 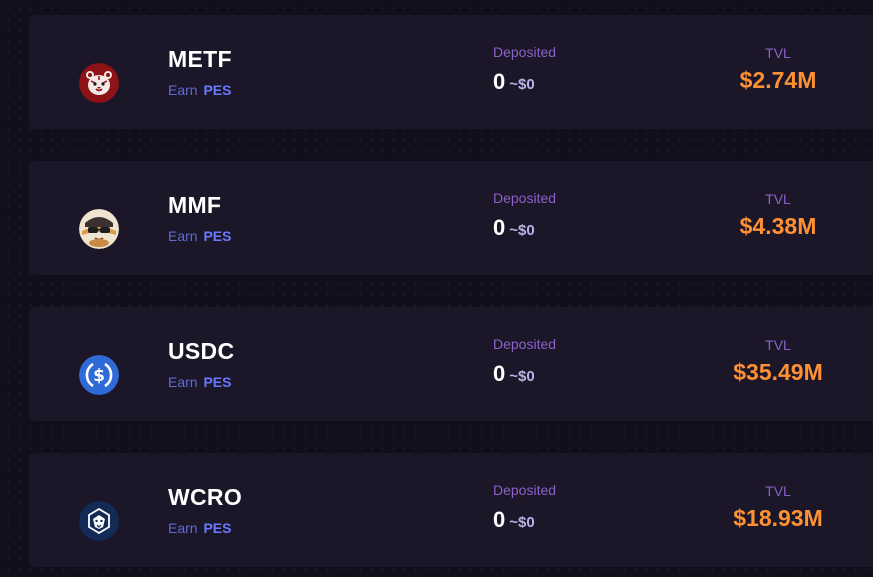 I want to click on wcro-lion-icon, so click(x=99, y=521).